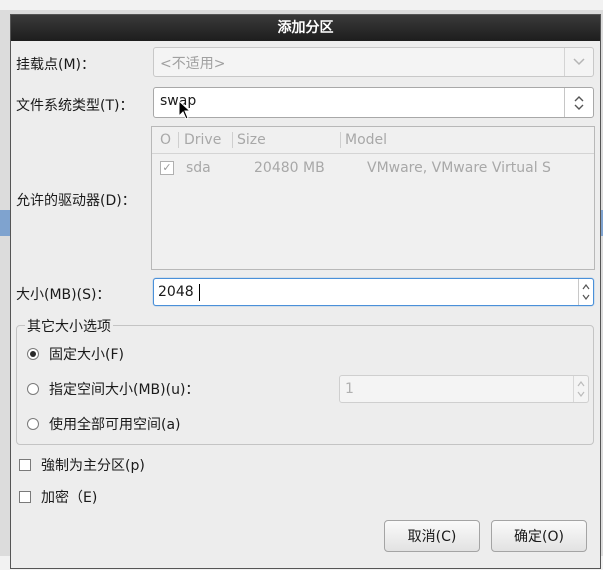  Describe the element at coordinates (124, 389) in the screenshot. I see `radio-fill-to-size-label: 指定空间大小(MB)(u)：` at that location.